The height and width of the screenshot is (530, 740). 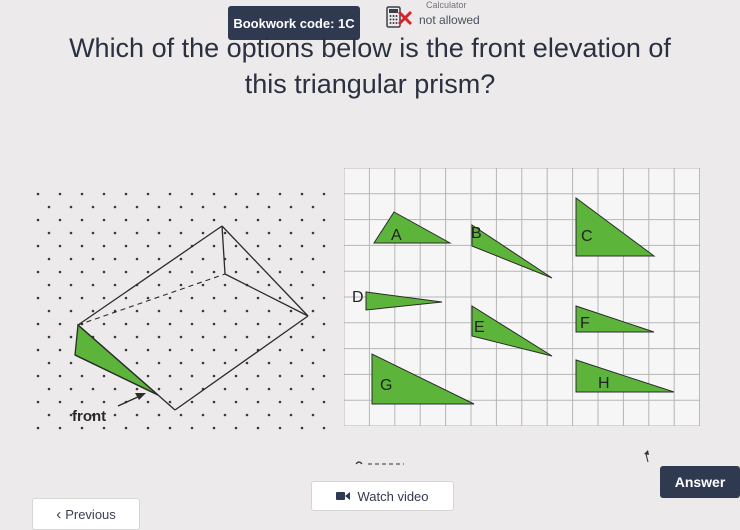 What do you see at coordinates (382, 496) in the screenshot?
I see `watch-video-button: Watch video` at bounding box center [382, 496].